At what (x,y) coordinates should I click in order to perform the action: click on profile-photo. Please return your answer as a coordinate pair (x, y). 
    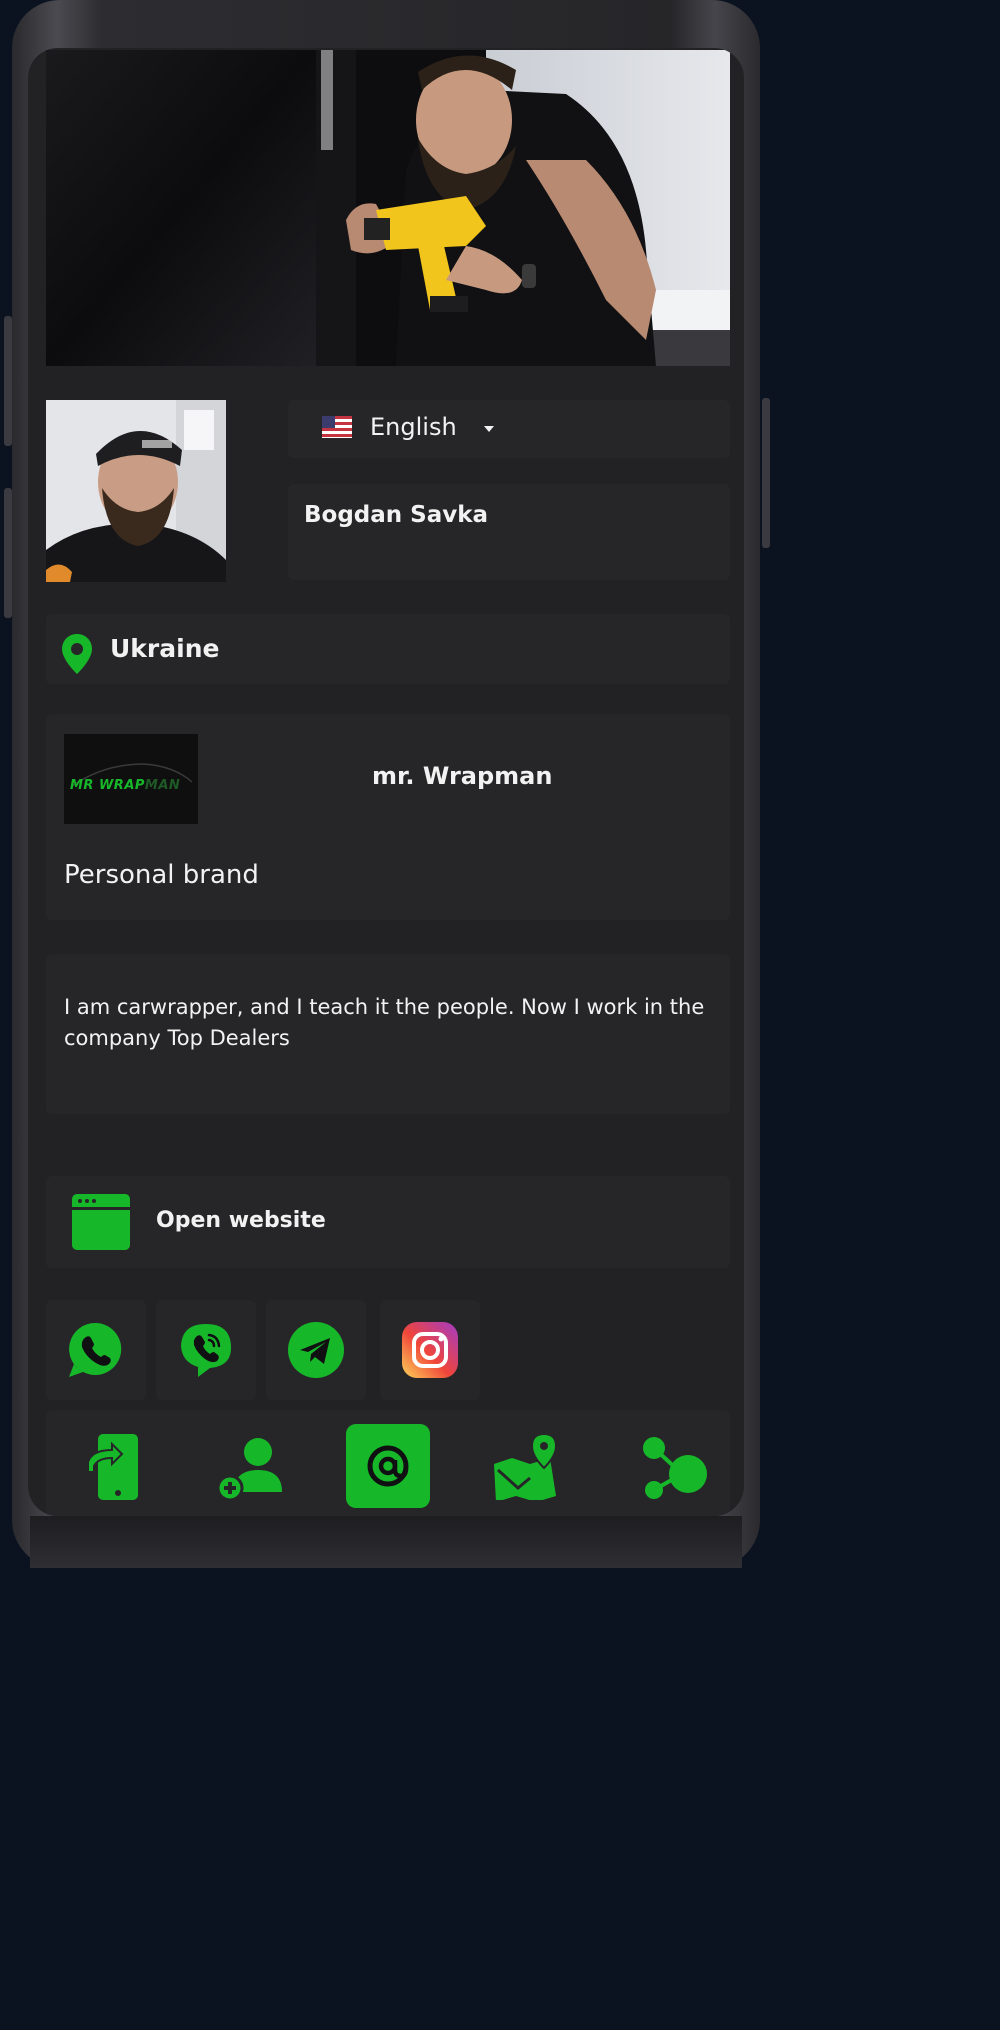
    Looking at the image, I should click on (136, 491).